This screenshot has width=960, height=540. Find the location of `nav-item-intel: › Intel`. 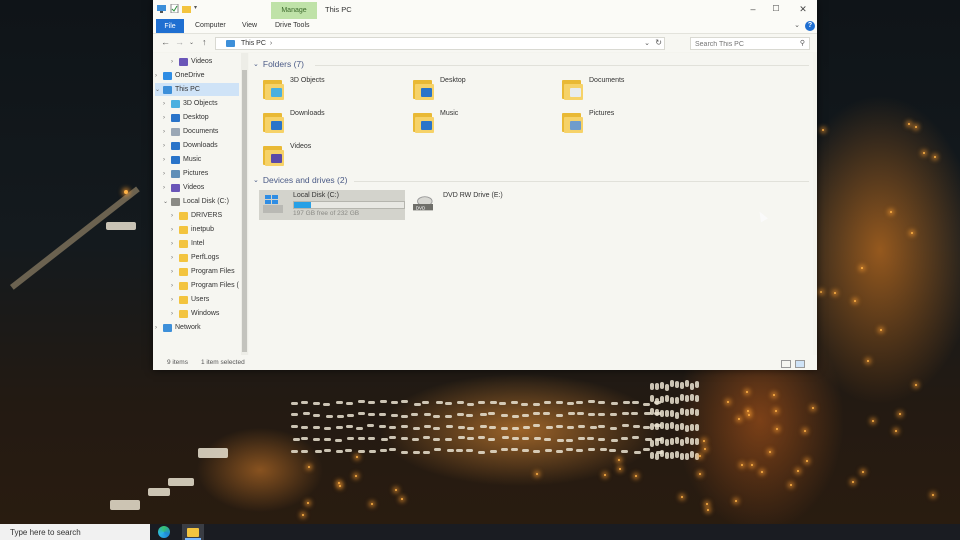

nav-item-intel: › Intel is located at coordinates (205, 243).